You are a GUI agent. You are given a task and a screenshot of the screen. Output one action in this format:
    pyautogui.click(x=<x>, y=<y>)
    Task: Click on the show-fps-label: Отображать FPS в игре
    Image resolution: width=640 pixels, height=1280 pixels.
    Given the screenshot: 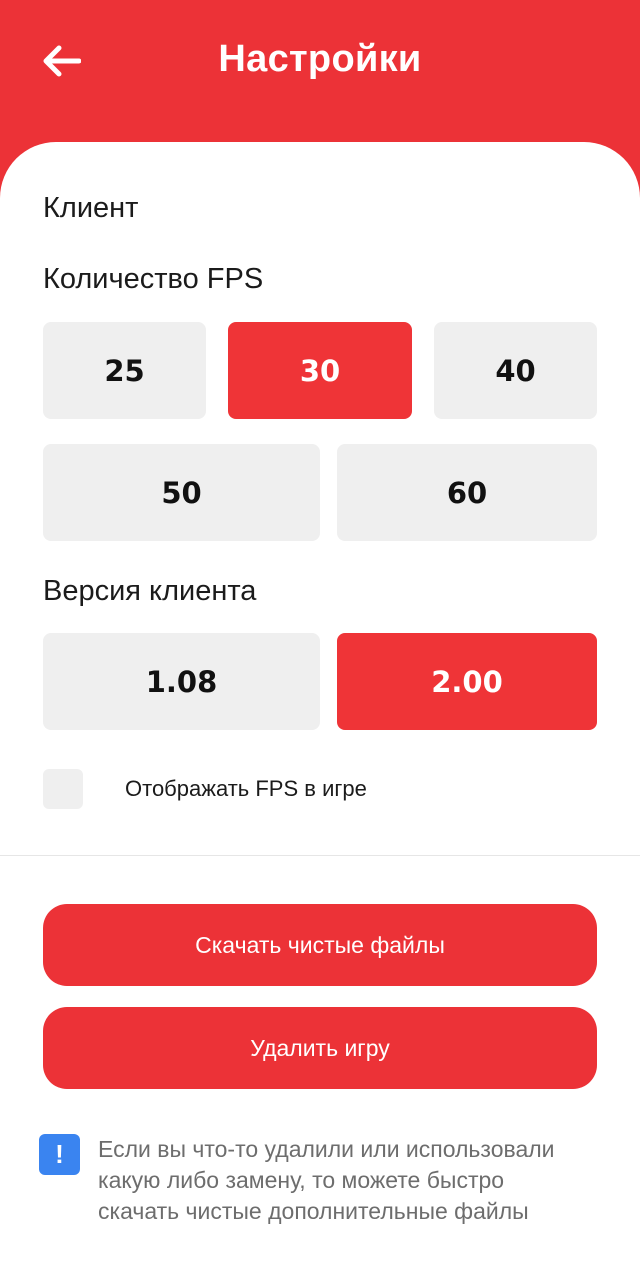 What is the action you would take?
    pyautogui.click(x=246, y=788)
    